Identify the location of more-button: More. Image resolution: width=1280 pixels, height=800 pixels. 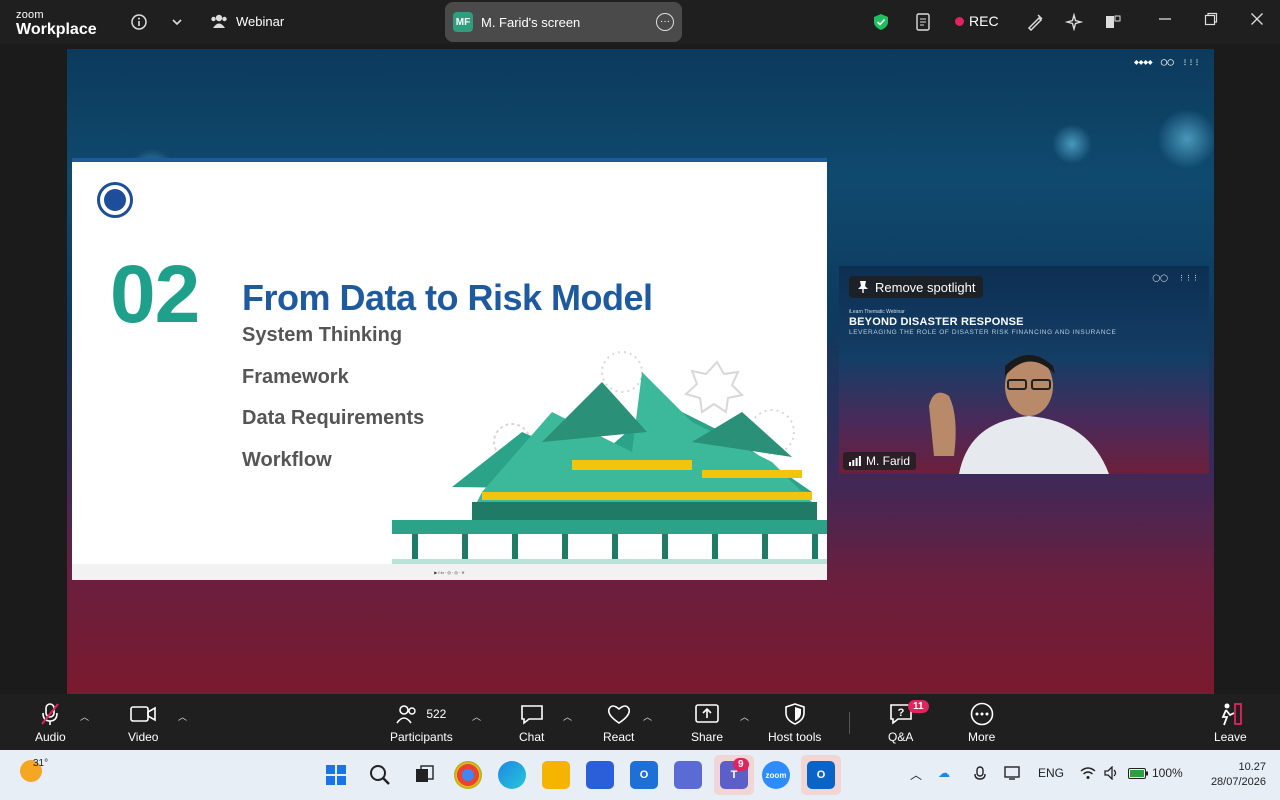
(981, 723).